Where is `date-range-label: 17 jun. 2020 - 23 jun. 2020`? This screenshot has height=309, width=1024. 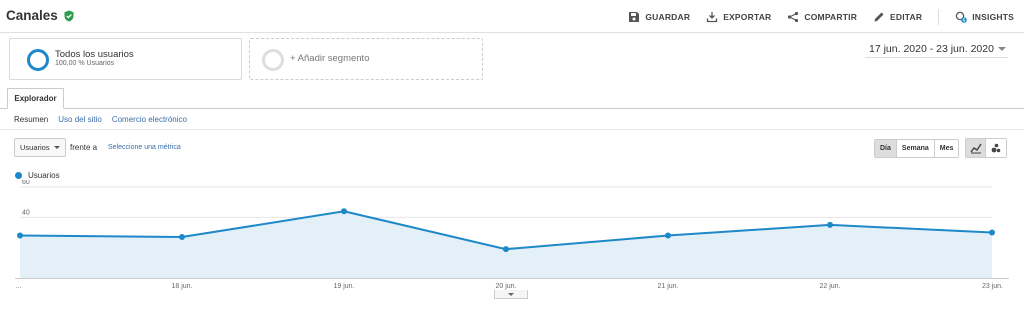
date-range-label: 17 jun. 2020 - 23 jun. 2020 is located at coordinates (931, 48).